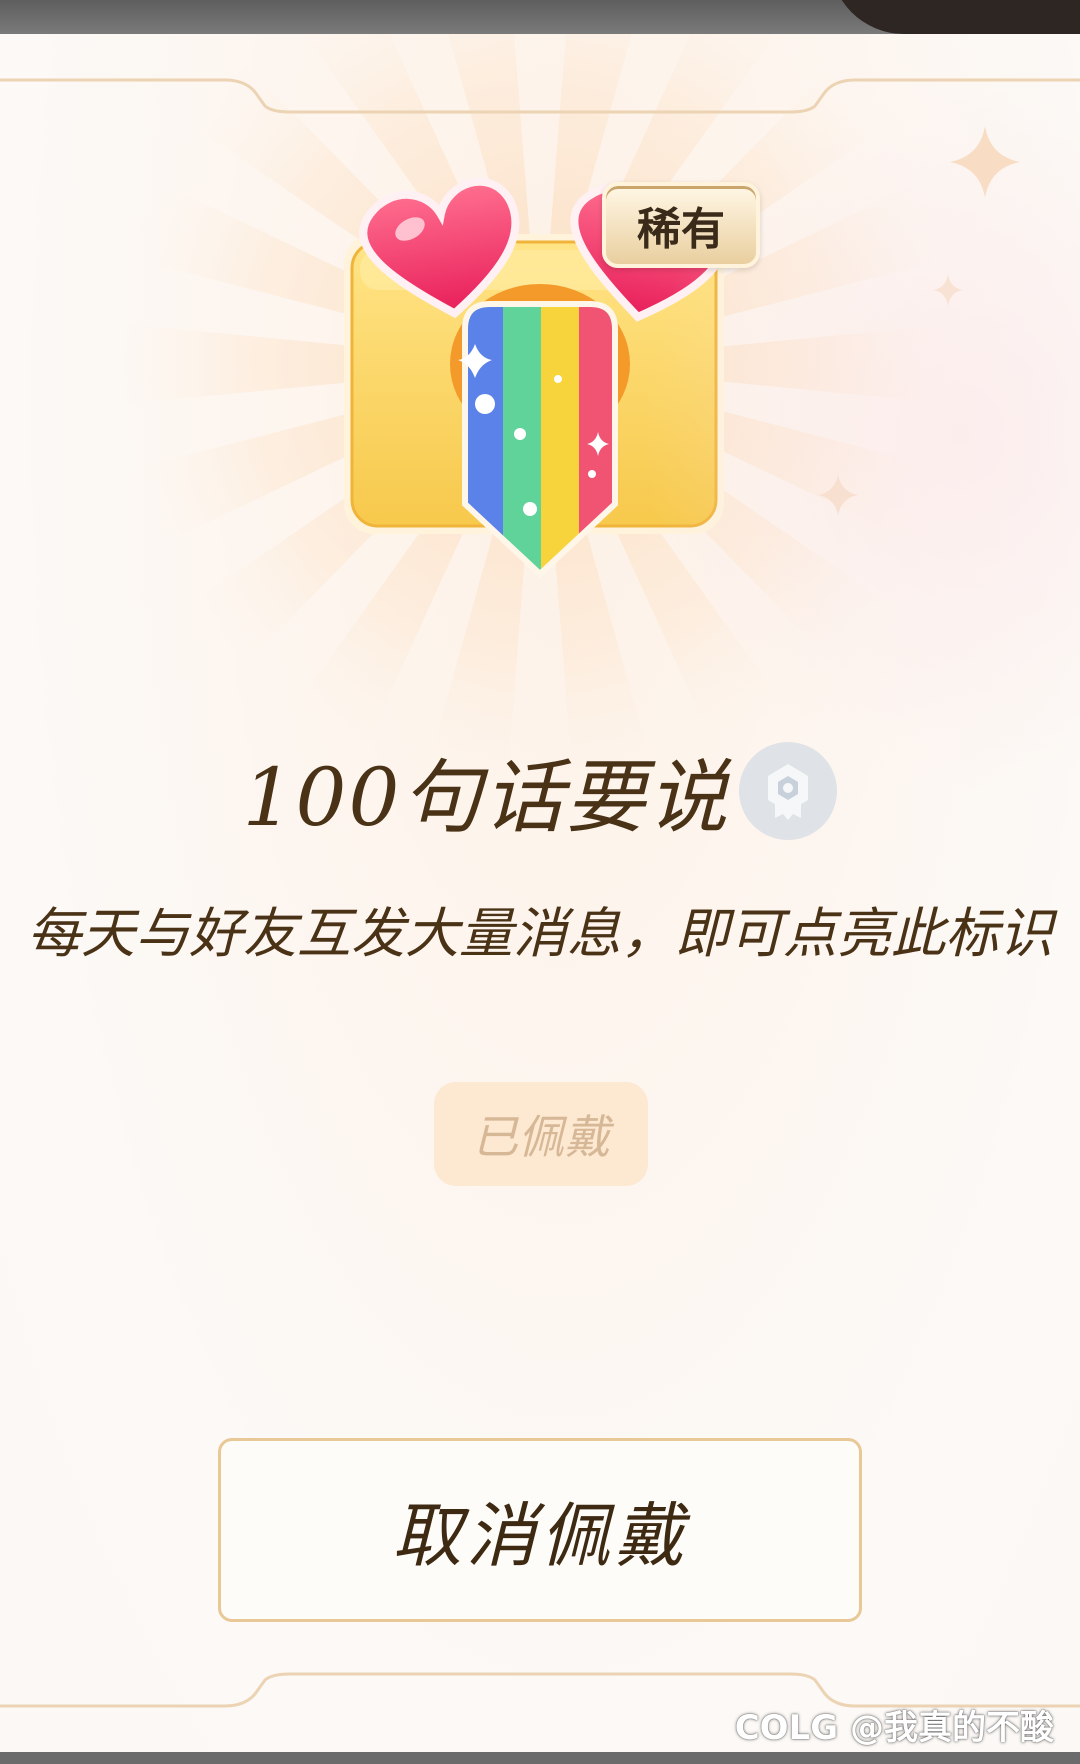 The image size is (1080, 1764). I want to click on rarity-tag: 稀有, so click(681, 225).